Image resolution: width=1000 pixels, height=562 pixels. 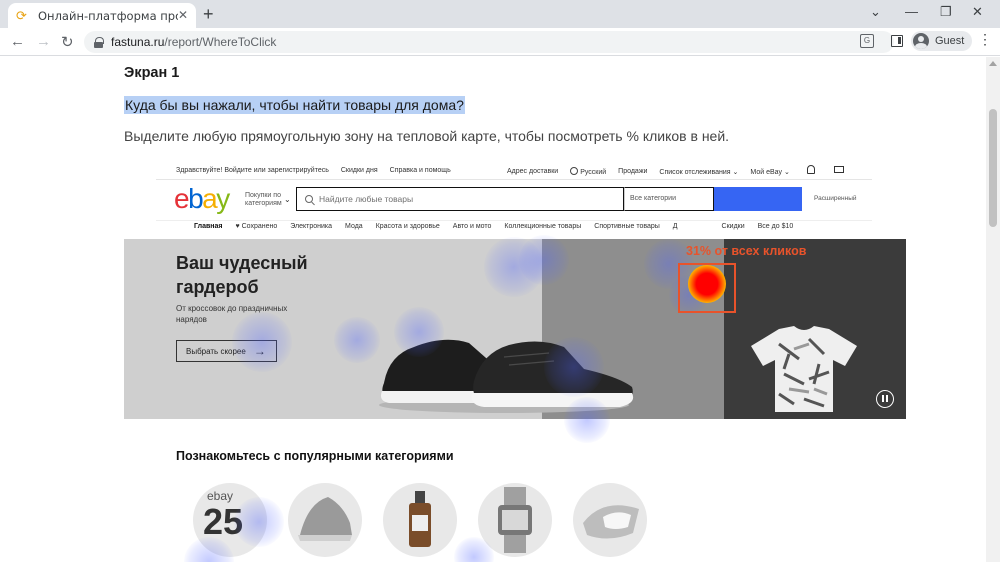 I want to click on ebay-nav-deals: Скидки, so click(x=733, y=226).